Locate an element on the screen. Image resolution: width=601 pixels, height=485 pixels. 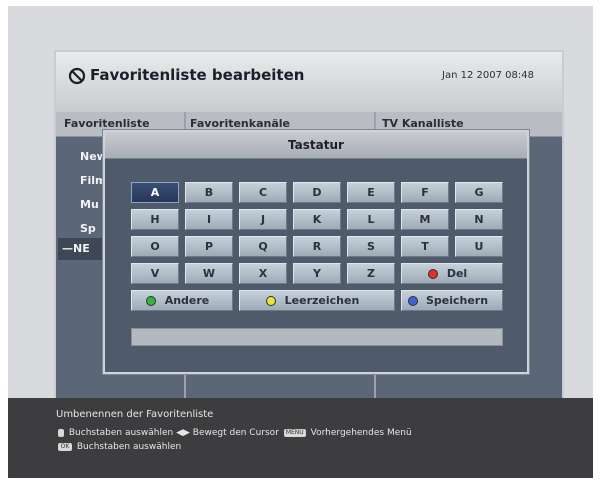
other-chars-label: Andere is located at coordinates (187, 300).